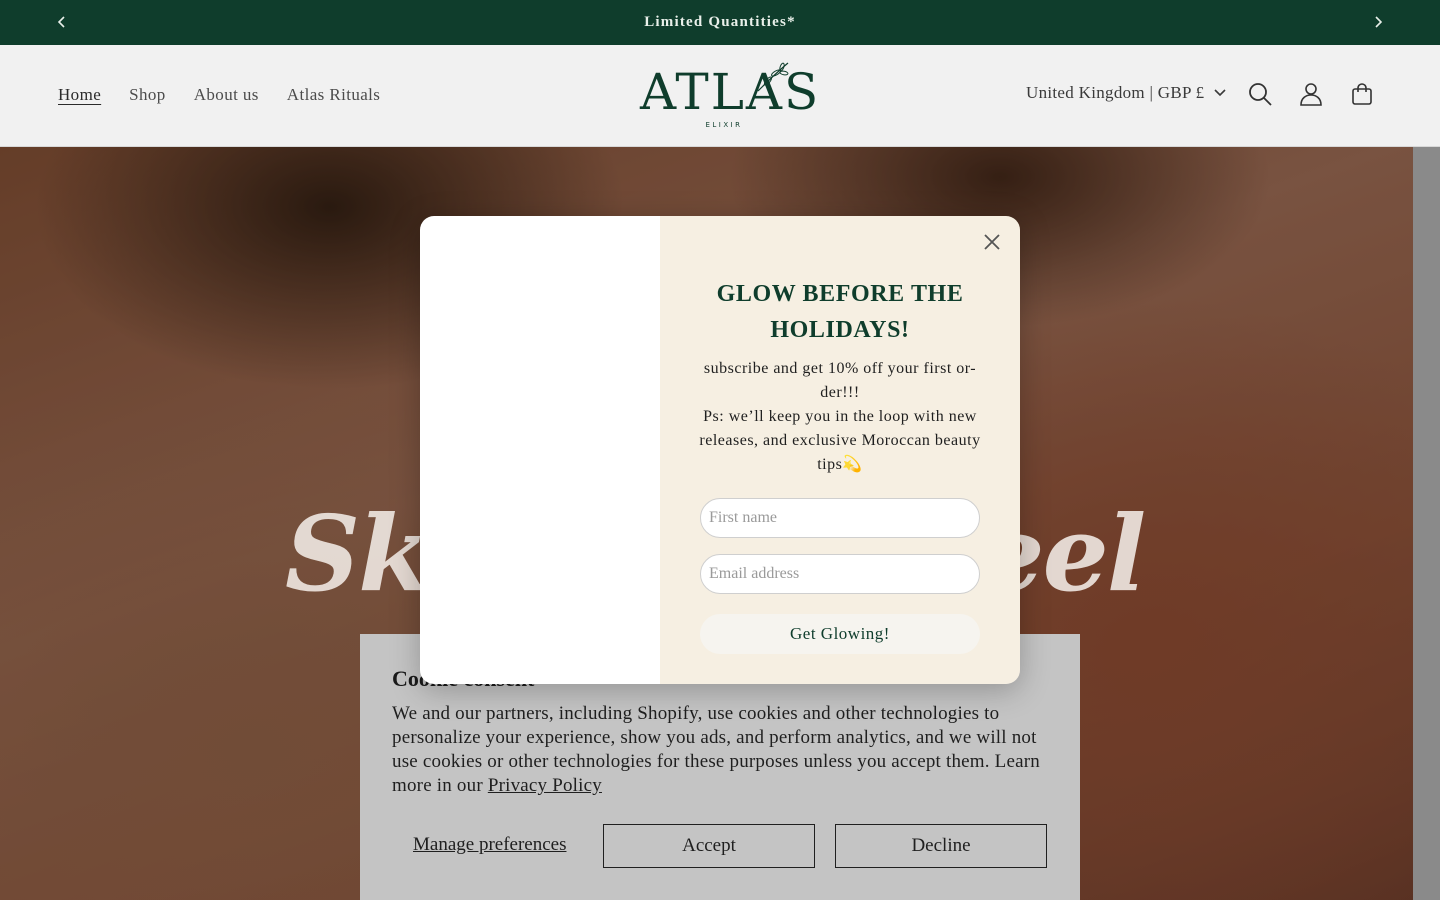 This screenshot has height=900, width=1440. Describe the element at coordinates (840, 574) in the screenshot. I see `email-input` at that location.